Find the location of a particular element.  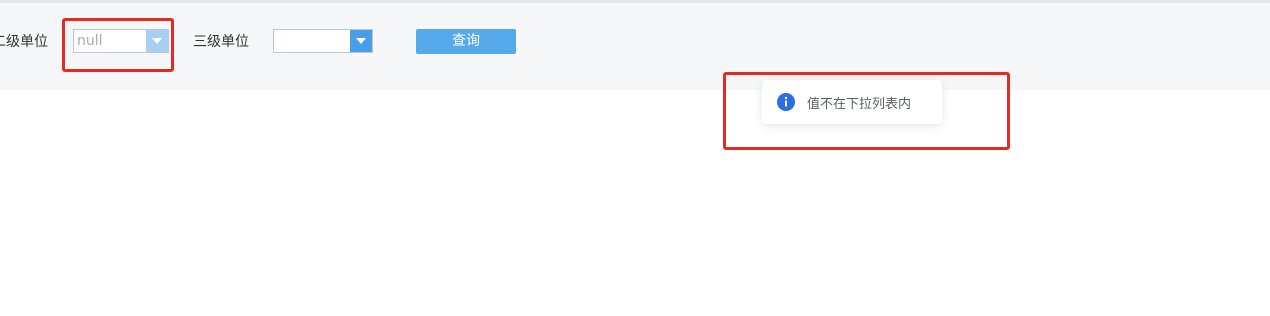

level2-input is located at coordinates (112, 41).